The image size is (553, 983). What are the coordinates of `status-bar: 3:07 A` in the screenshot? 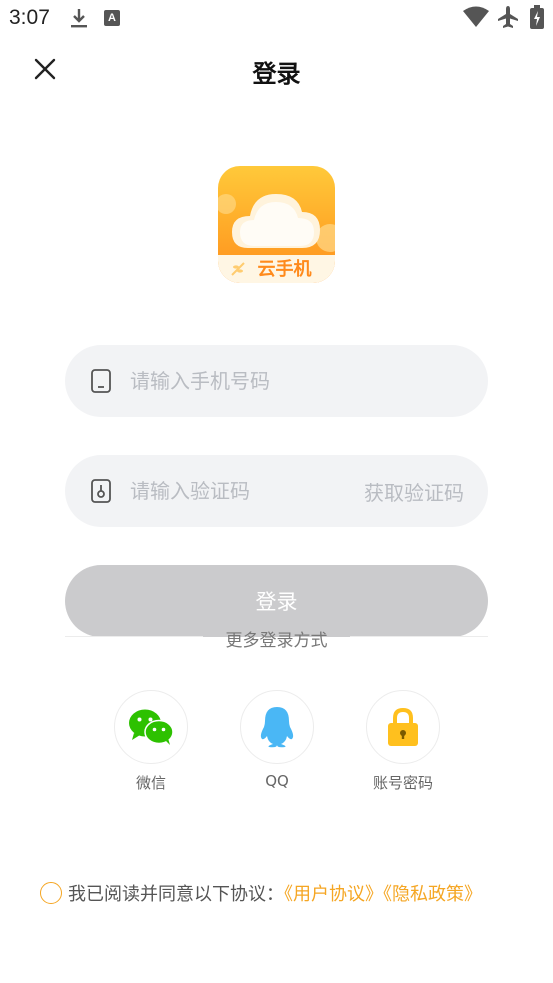 It's located at (276, 18).